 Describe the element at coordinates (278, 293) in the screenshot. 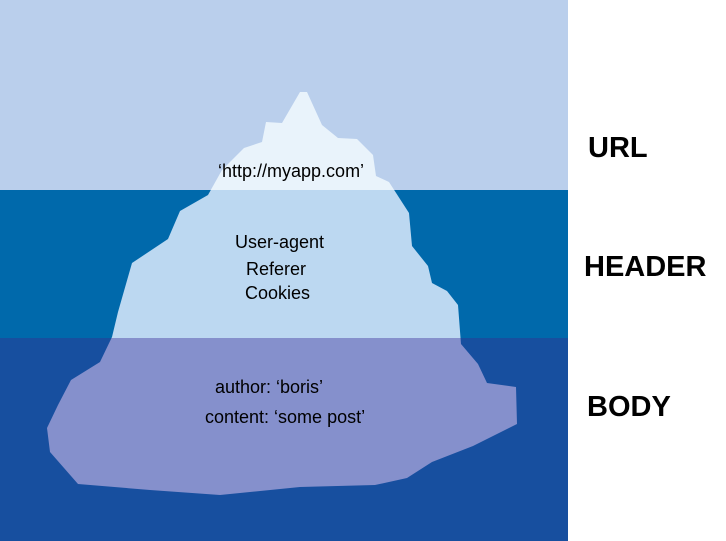

I see `header-item-cookies: Cookies` at that location.